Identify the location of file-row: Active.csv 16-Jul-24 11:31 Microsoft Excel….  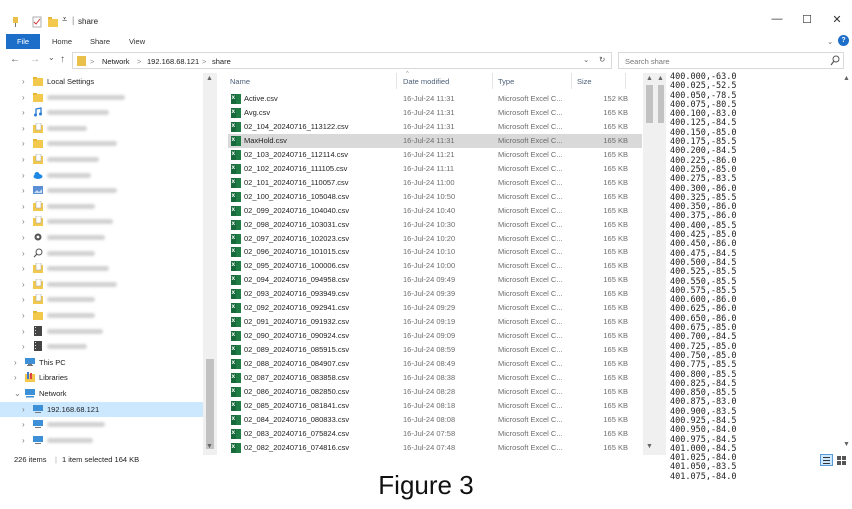
(435, 98).